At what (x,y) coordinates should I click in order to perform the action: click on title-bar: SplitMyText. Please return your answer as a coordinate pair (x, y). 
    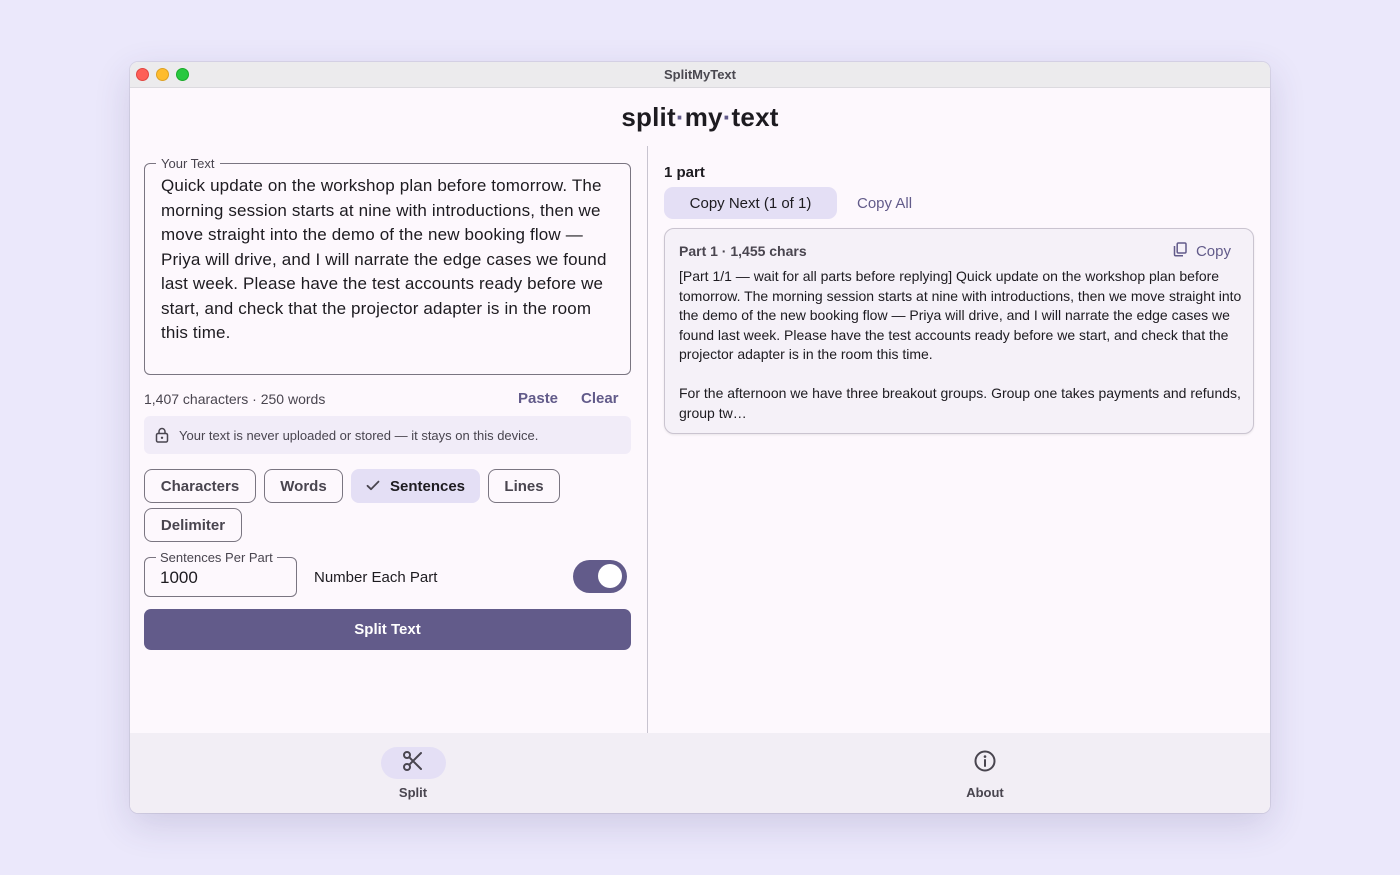
    Looking at the image, I should click on (700, 75).